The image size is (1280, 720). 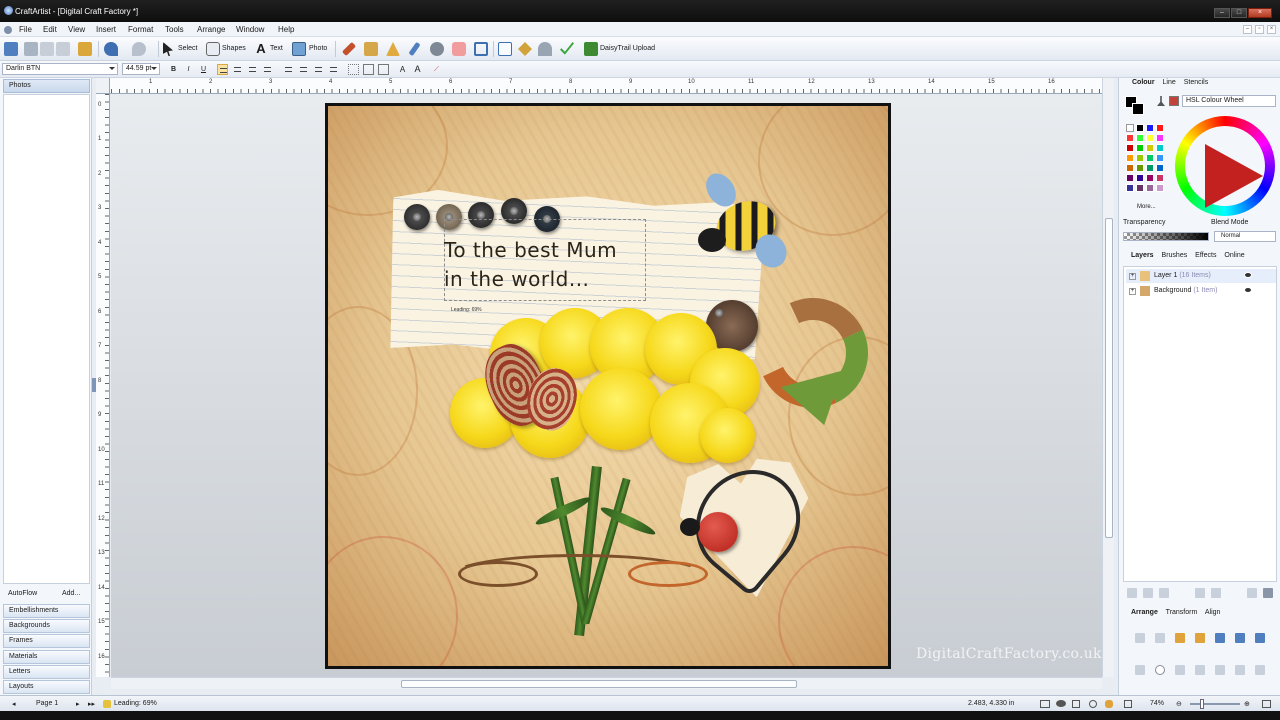 What do you see at coordinates (1247, 704) in the screenshot?
I see `zoom-in-icon: ⊕` at bounding box center [1247, 704].